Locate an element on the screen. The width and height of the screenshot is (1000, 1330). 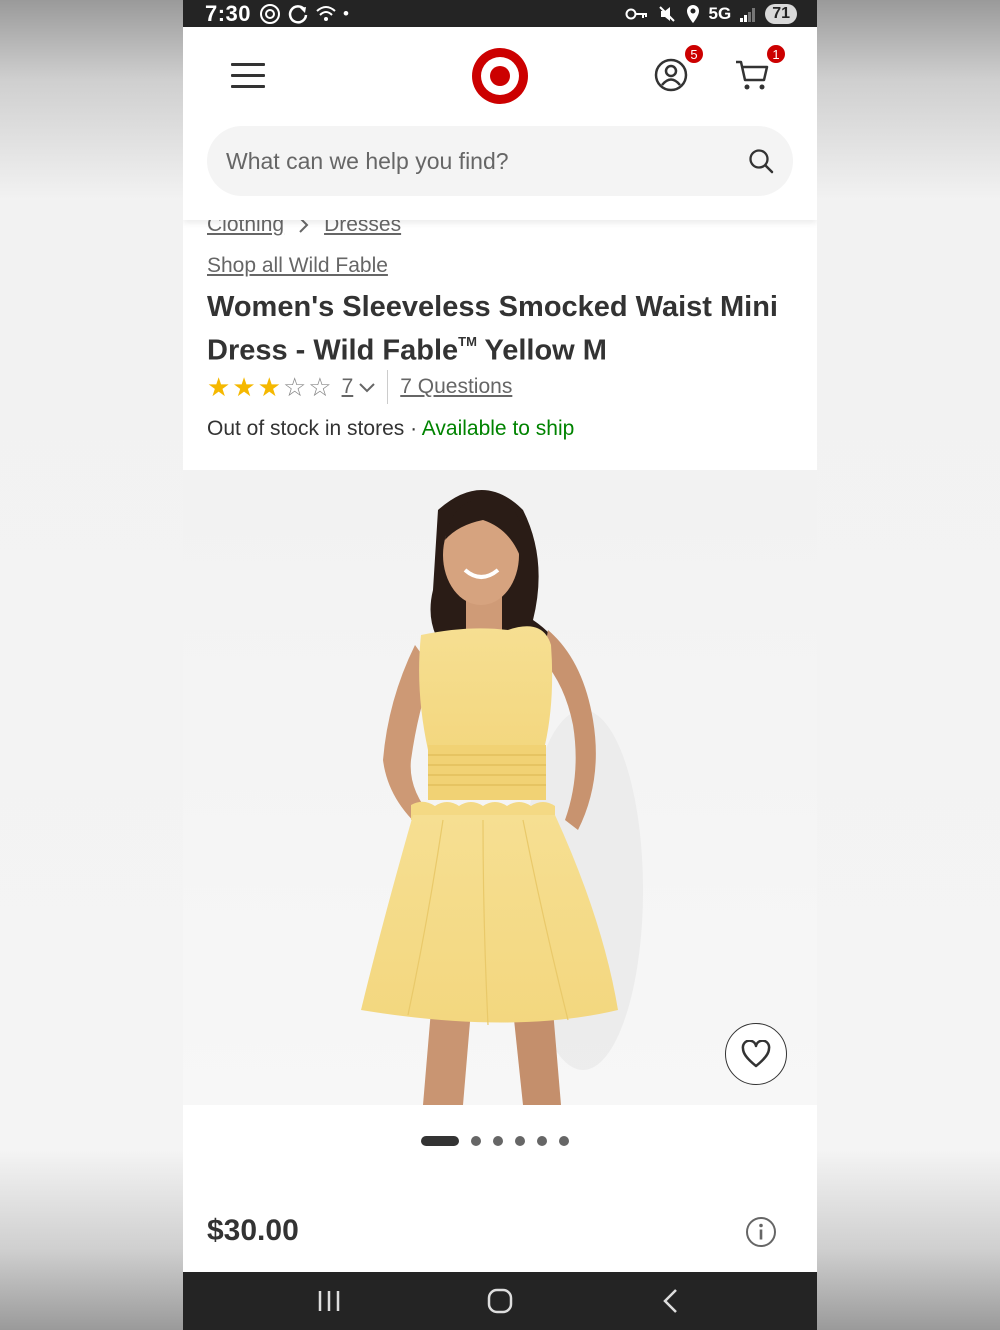
signal-icon is located at coordinates (748, 14).